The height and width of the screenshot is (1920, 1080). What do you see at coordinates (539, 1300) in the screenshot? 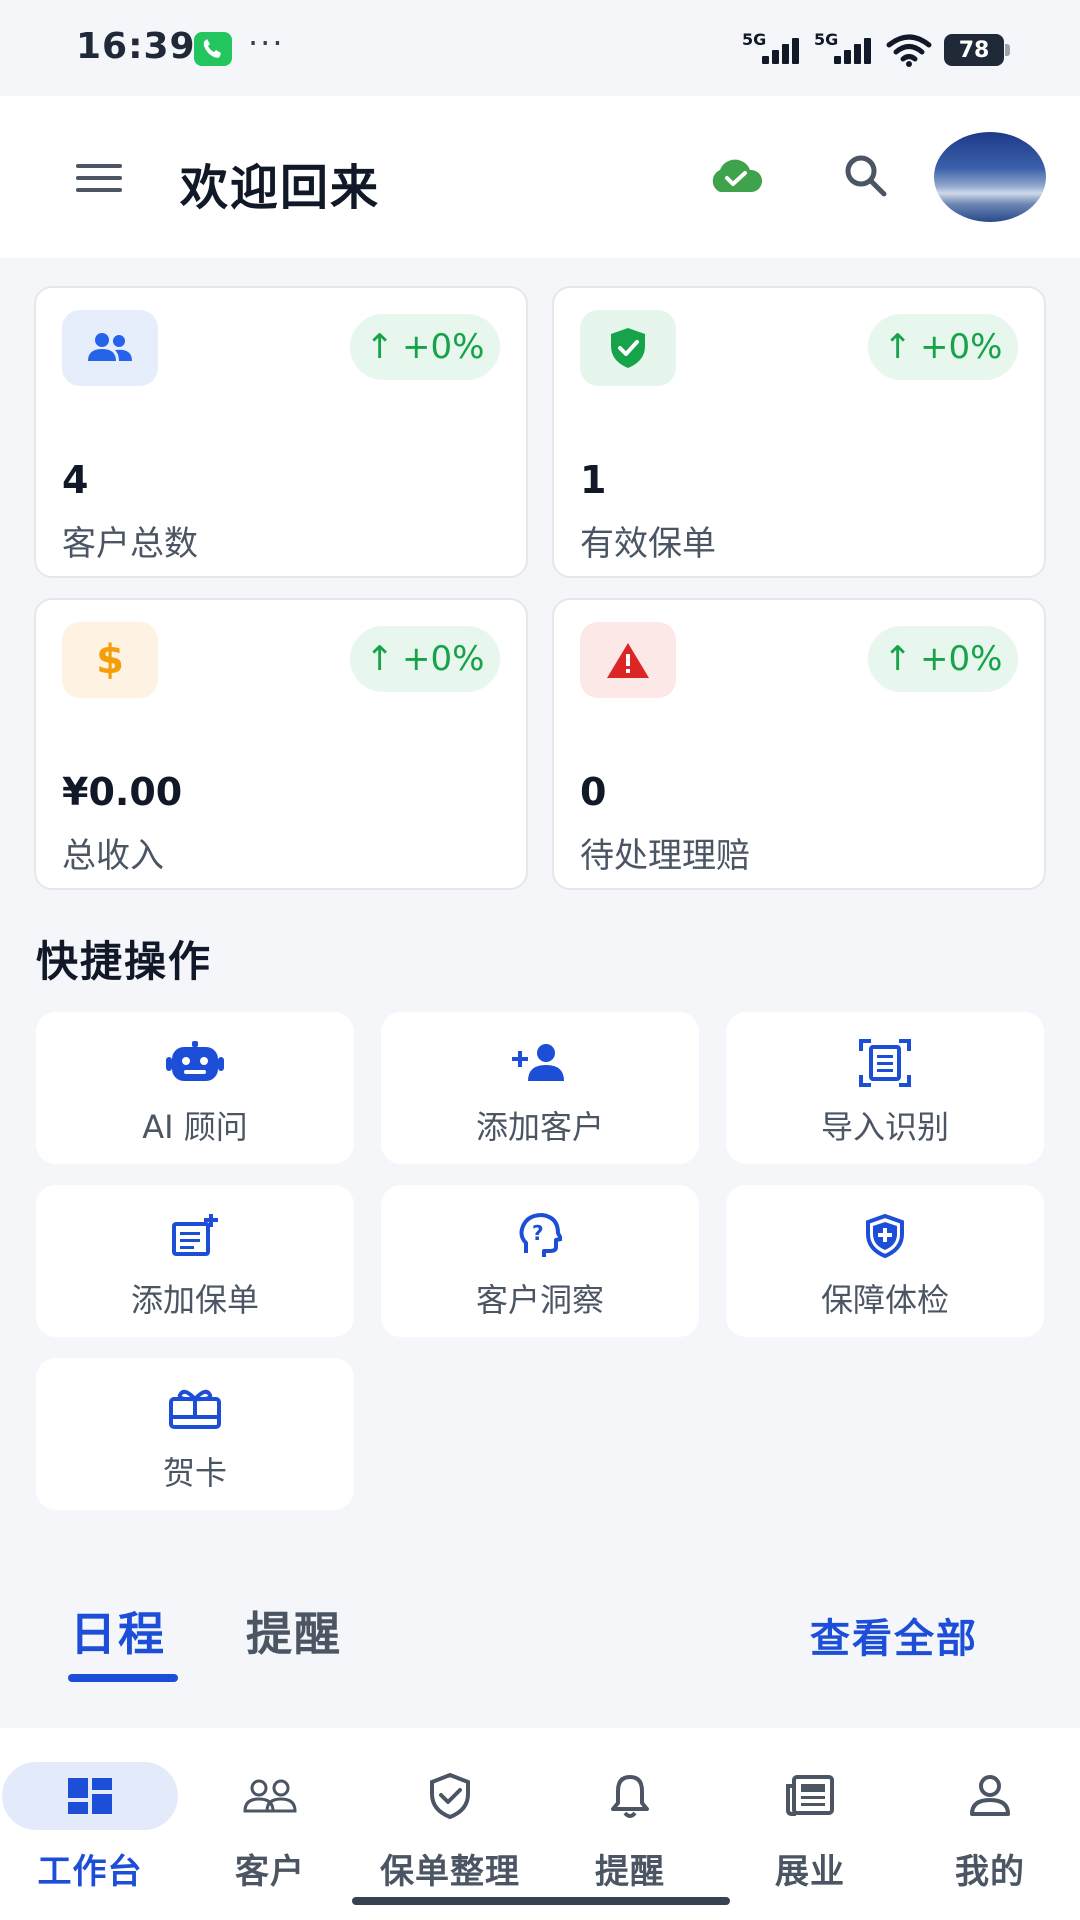
I see `quick-action-label: 客户洞察` at bounding box center [539, 1300].